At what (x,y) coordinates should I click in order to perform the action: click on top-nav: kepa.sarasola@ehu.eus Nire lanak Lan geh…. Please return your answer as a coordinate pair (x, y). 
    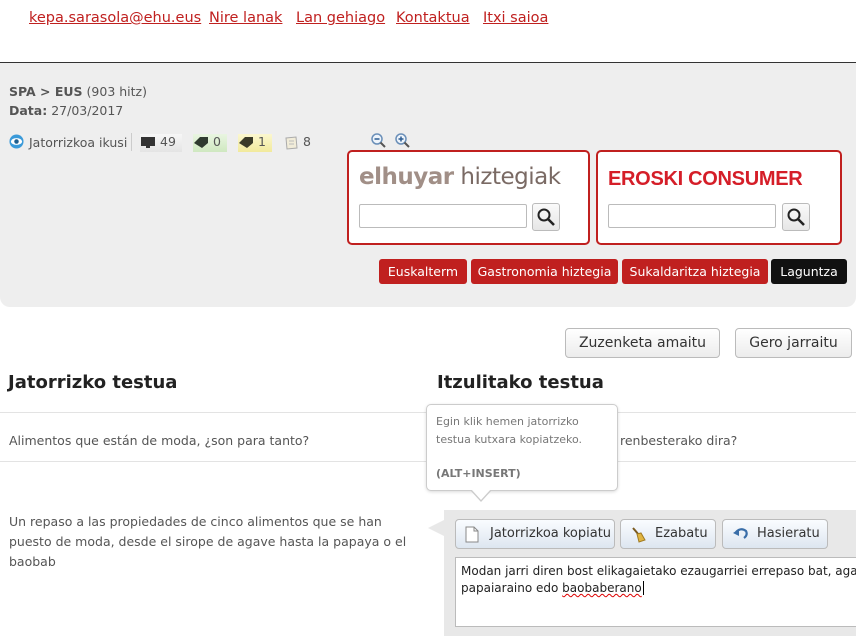
    Looking at the image, I should click on (428, 31).